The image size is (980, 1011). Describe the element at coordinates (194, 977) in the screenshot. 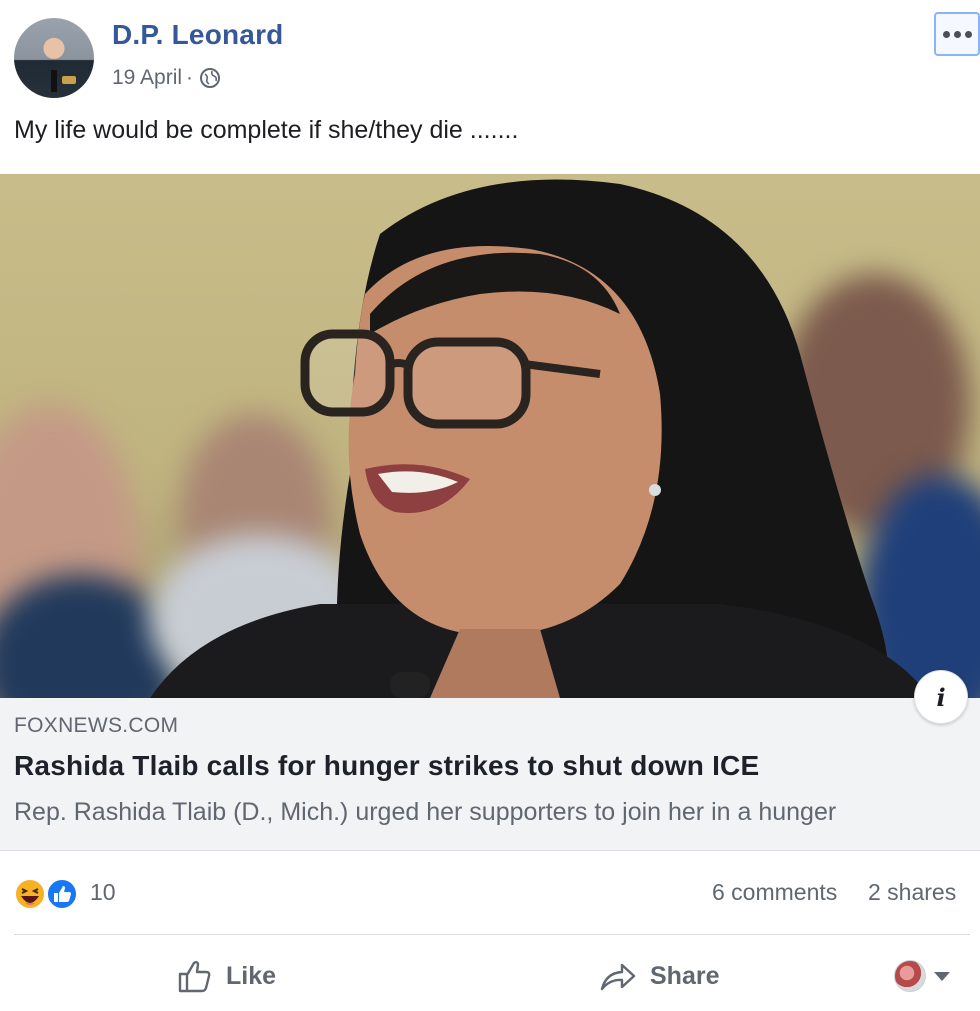

I see `thumbs-up-icon` at that location.